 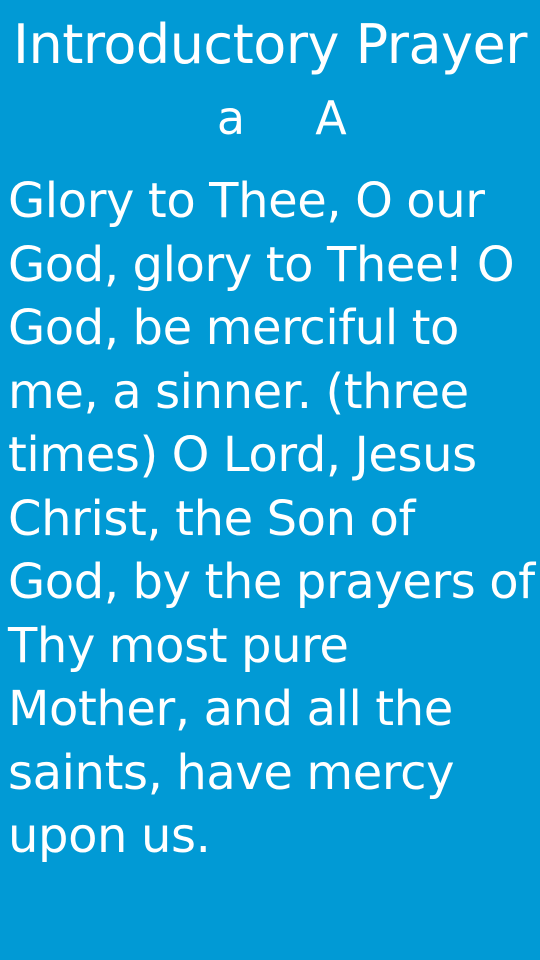 I want to click on font-size-controls: a A, so click(x=270, y=118).